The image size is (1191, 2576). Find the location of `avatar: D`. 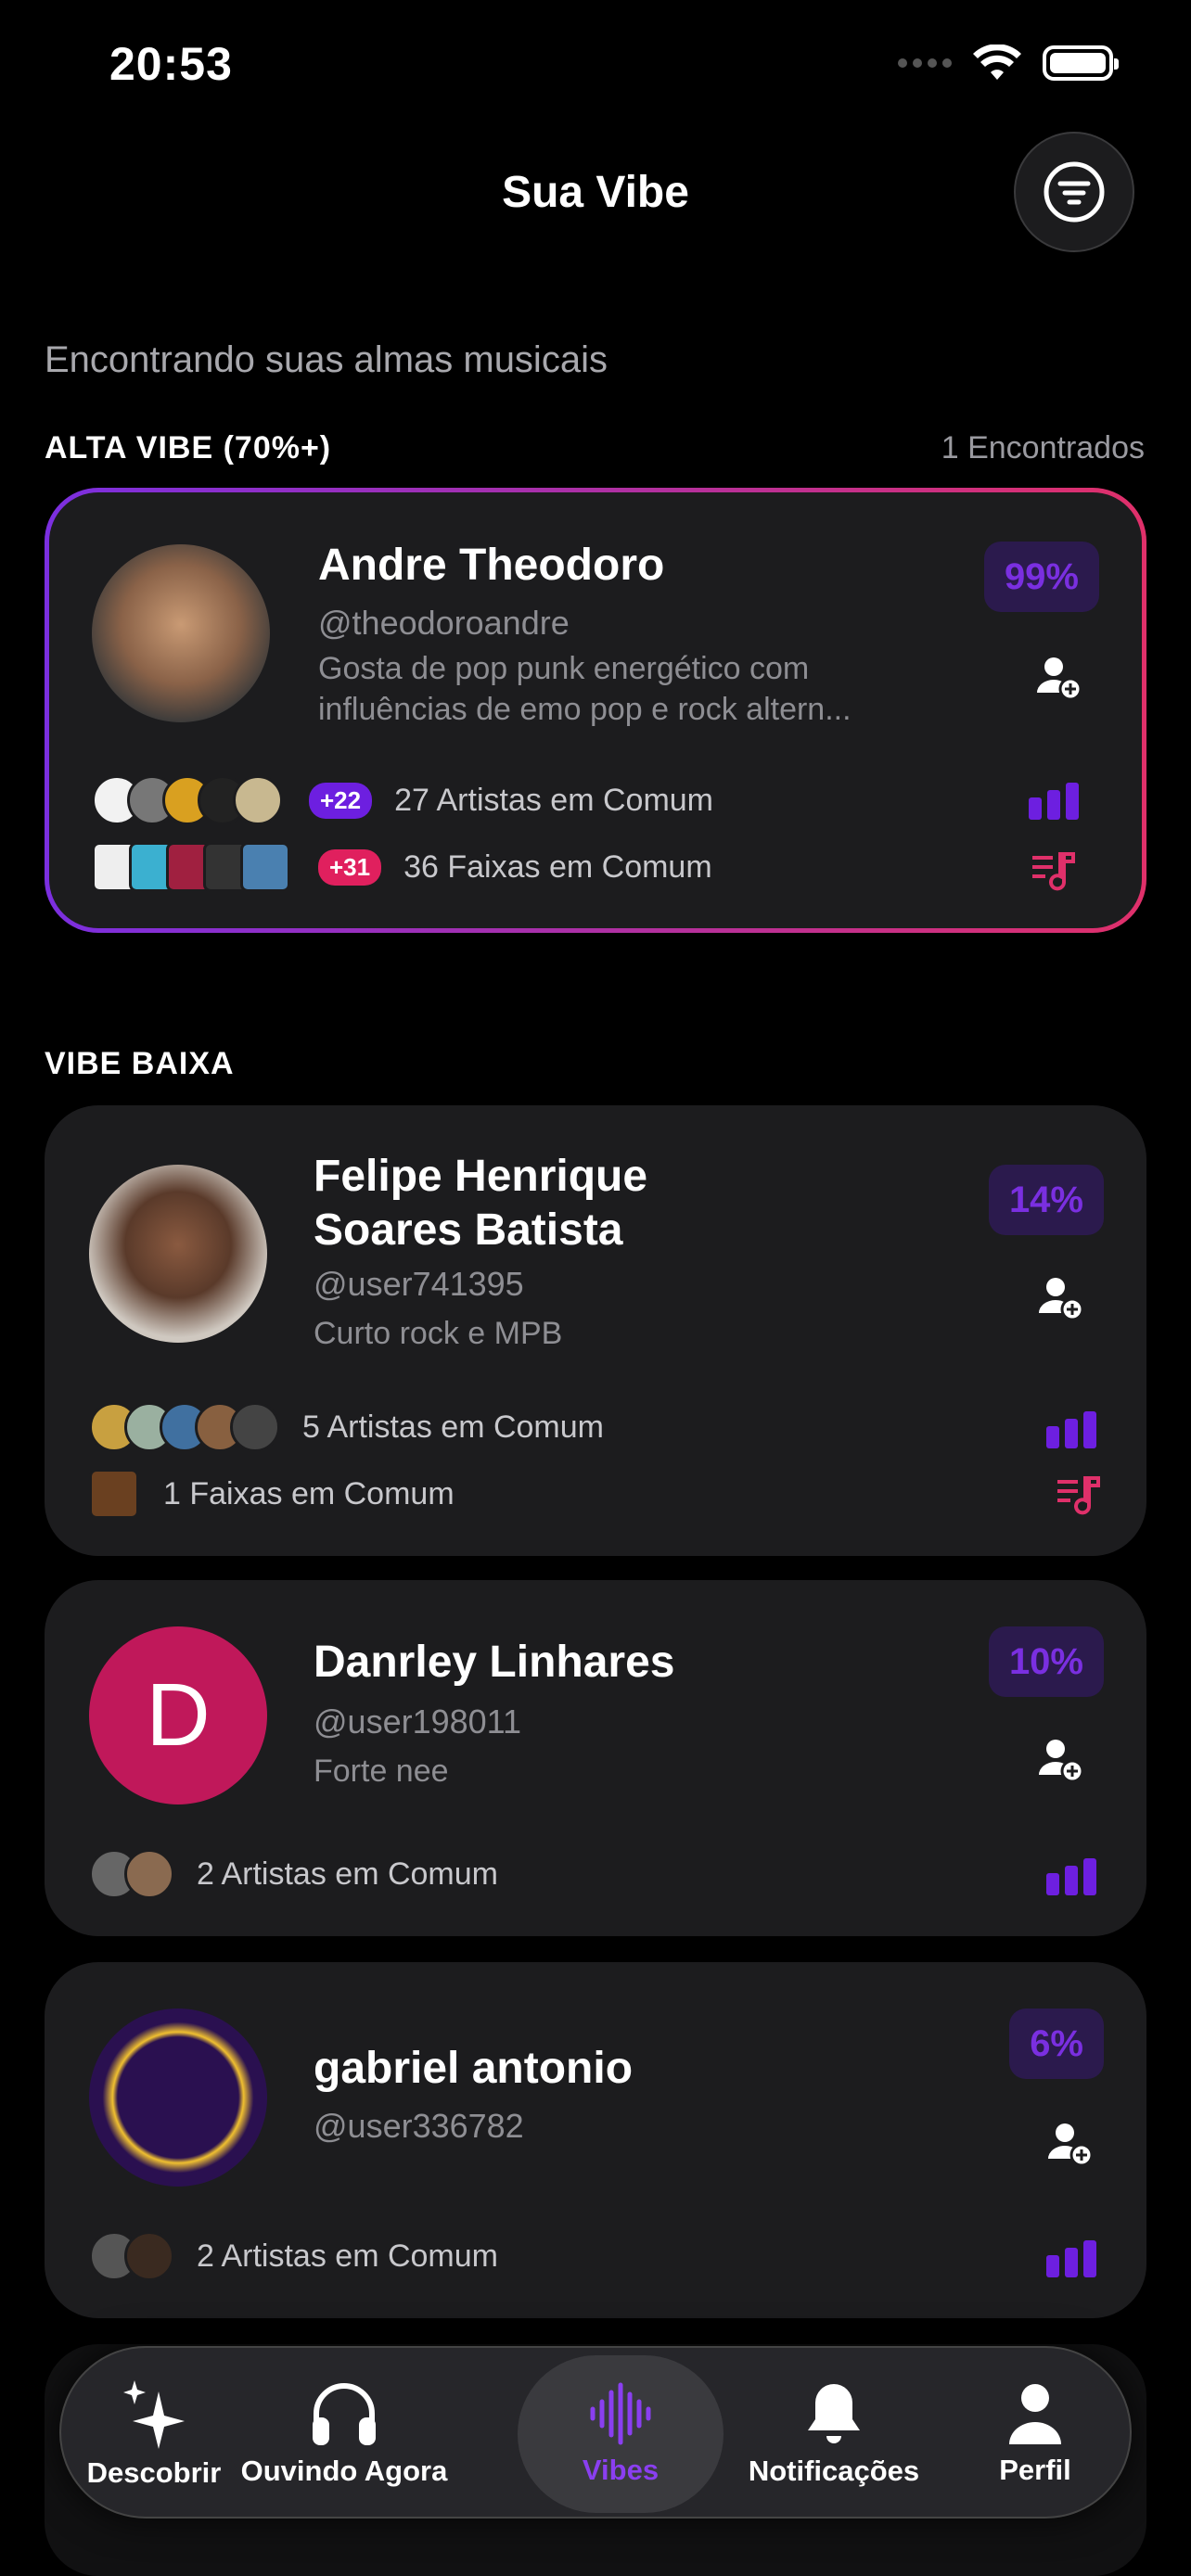

avatar: D is located at coordinates (178, 1715).